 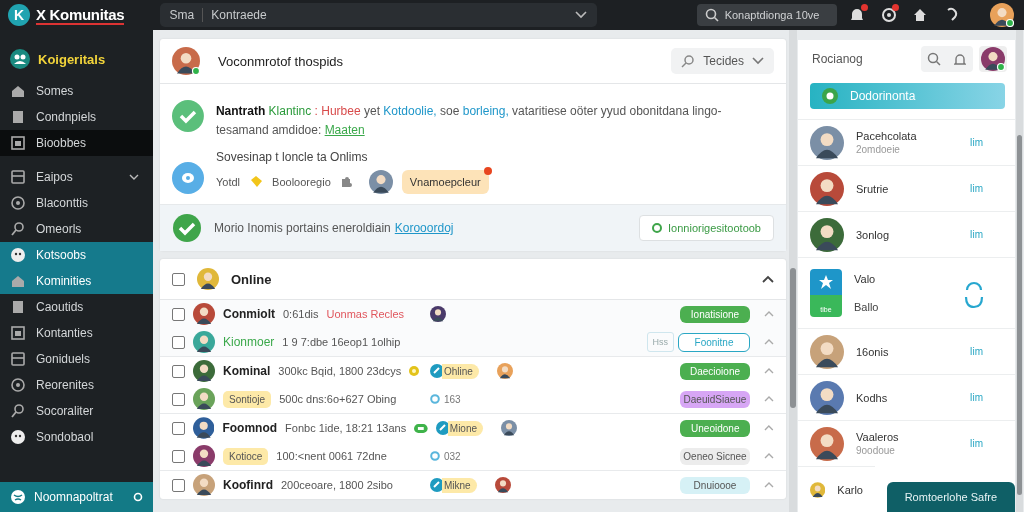 I want to click on contact-subtitle: 9oodoue, so click(x=876, y=450).